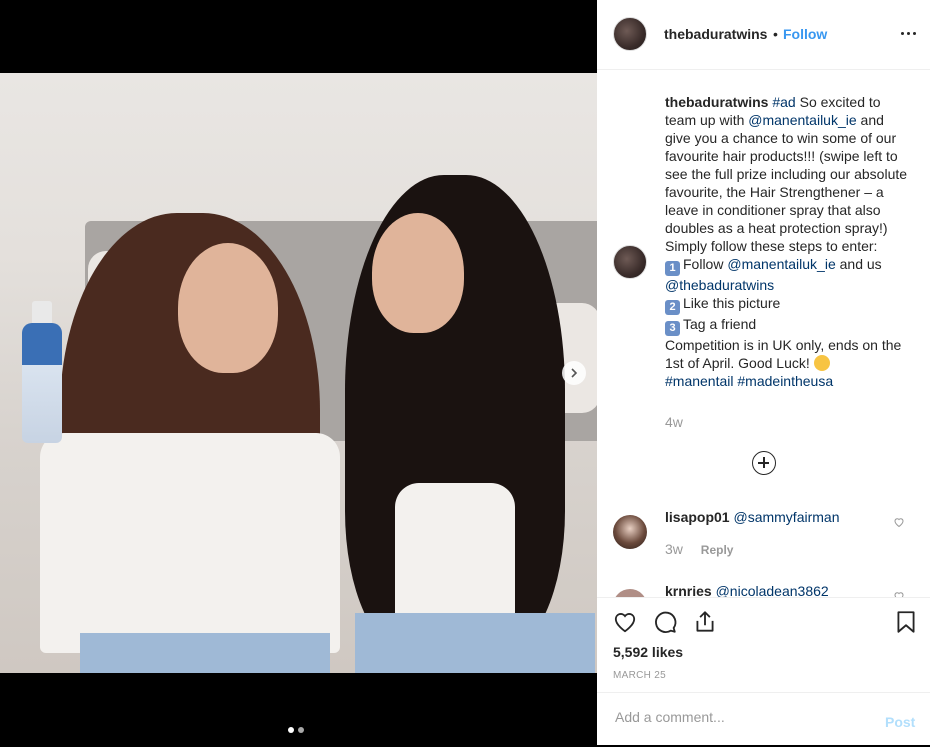 This screenshot has width=930, height=747. I want to click on caption-text: Like this picture, so click(732, 303).